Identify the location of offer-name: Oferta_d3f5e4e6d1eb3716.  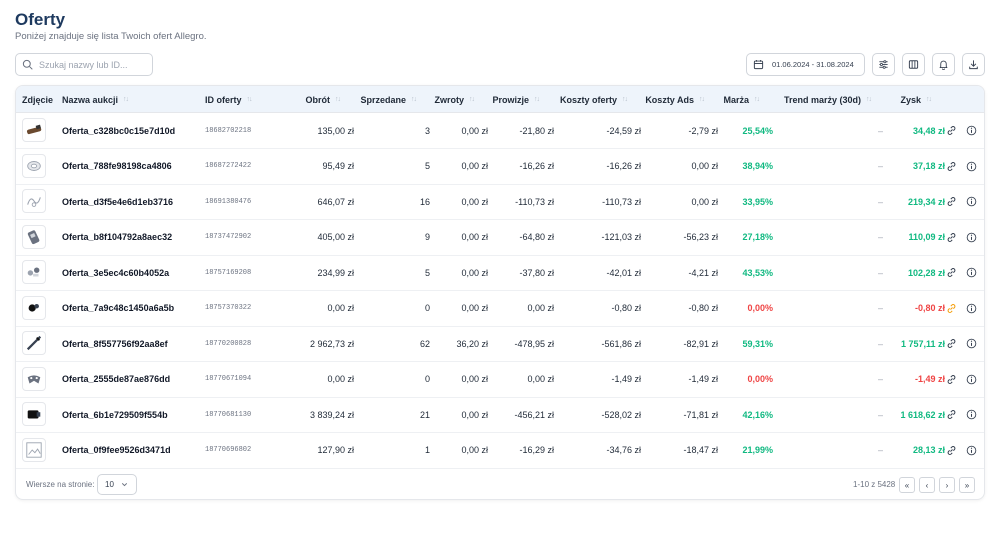
(118, 201).